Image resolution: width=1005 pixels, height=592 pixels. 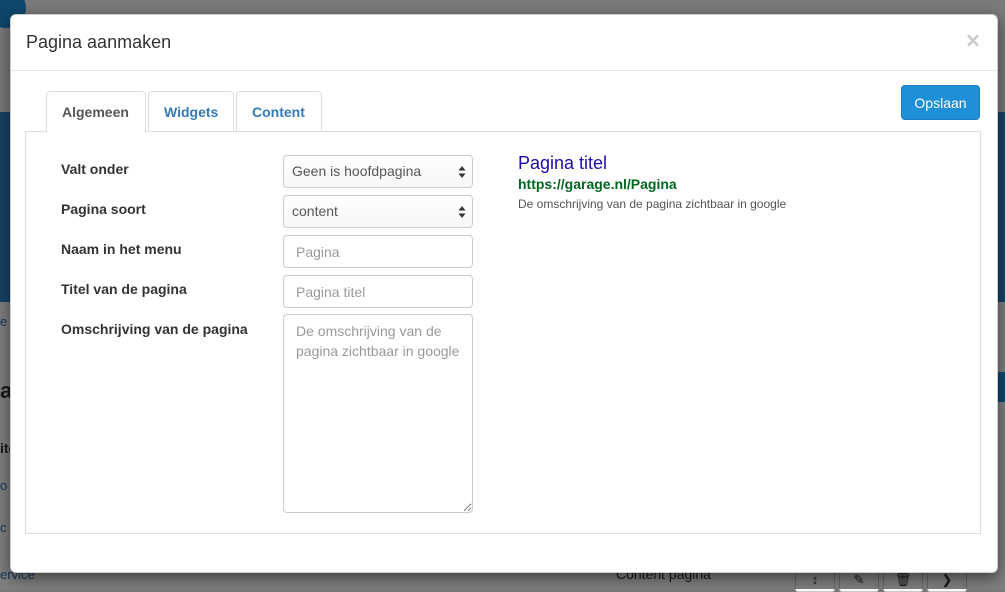 I want to click on save-button: Opslaan, so click(x=940, y=102).